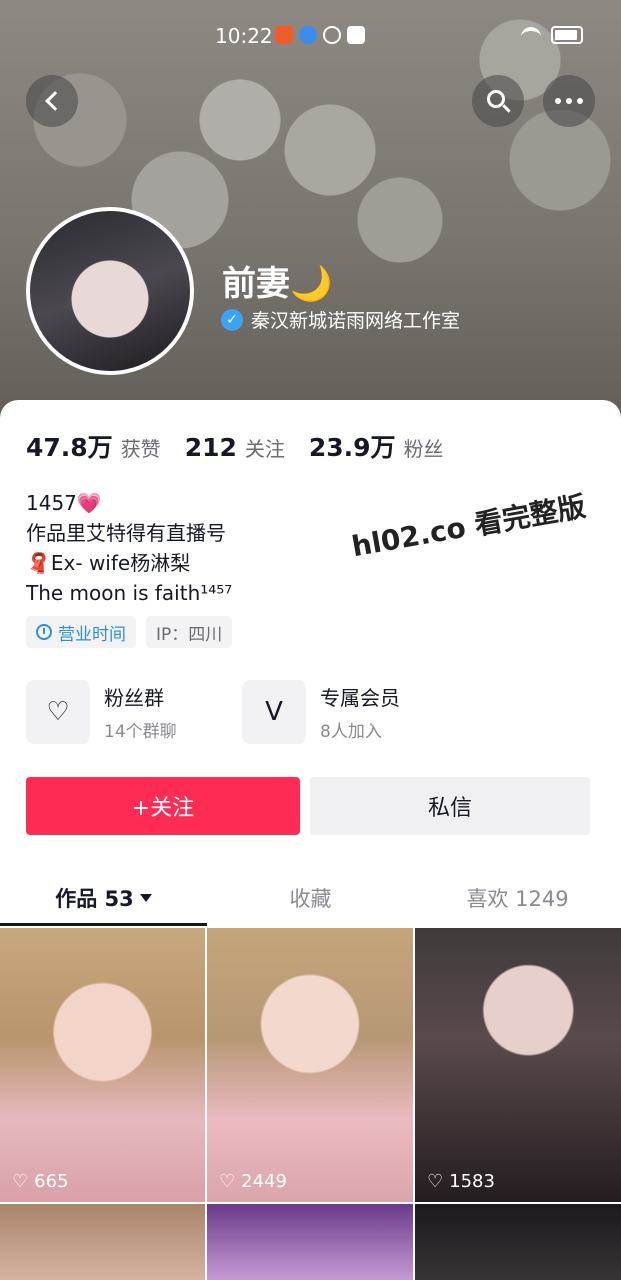  What do you see at coordinates (55, 101) in the screenshot?
I see `chevron-left-icon` at bounding box center [55, 101].